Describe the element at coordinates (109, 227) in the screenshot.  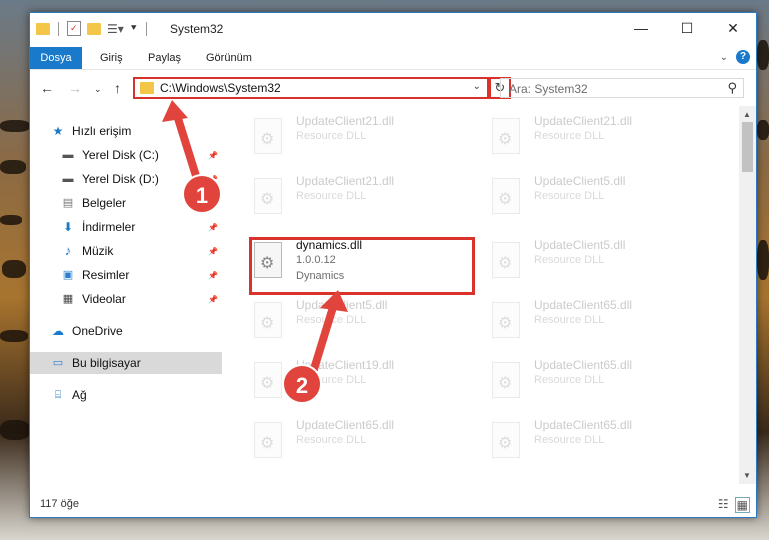
I see `sidebar-item-label: İndirmeler` at that location.